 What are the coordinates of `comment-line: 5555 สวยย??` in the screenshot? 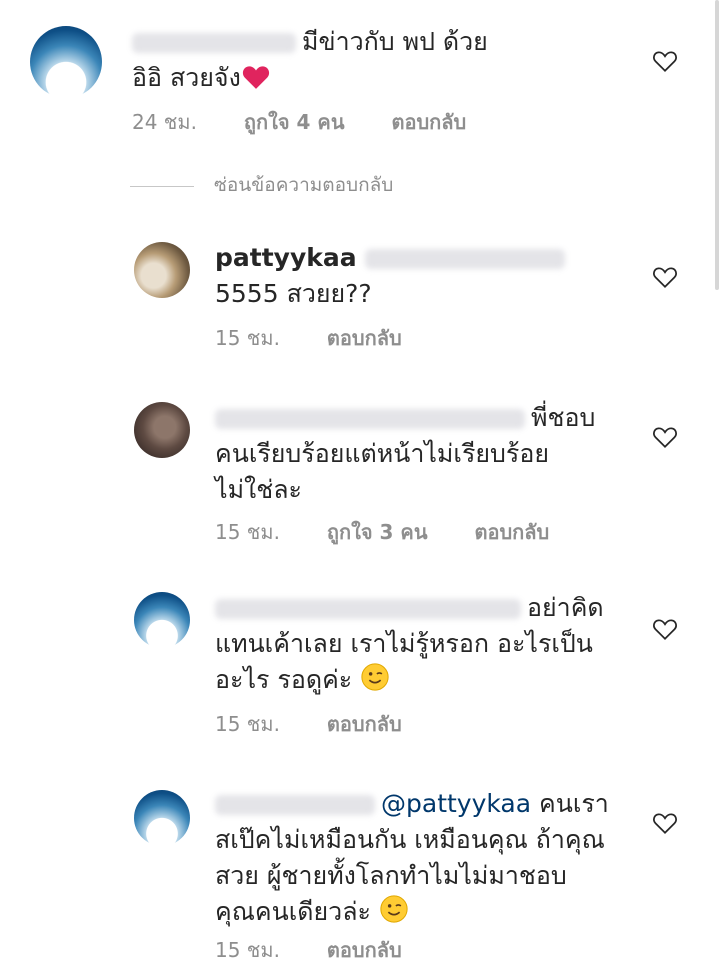 It's located at (293, 293).